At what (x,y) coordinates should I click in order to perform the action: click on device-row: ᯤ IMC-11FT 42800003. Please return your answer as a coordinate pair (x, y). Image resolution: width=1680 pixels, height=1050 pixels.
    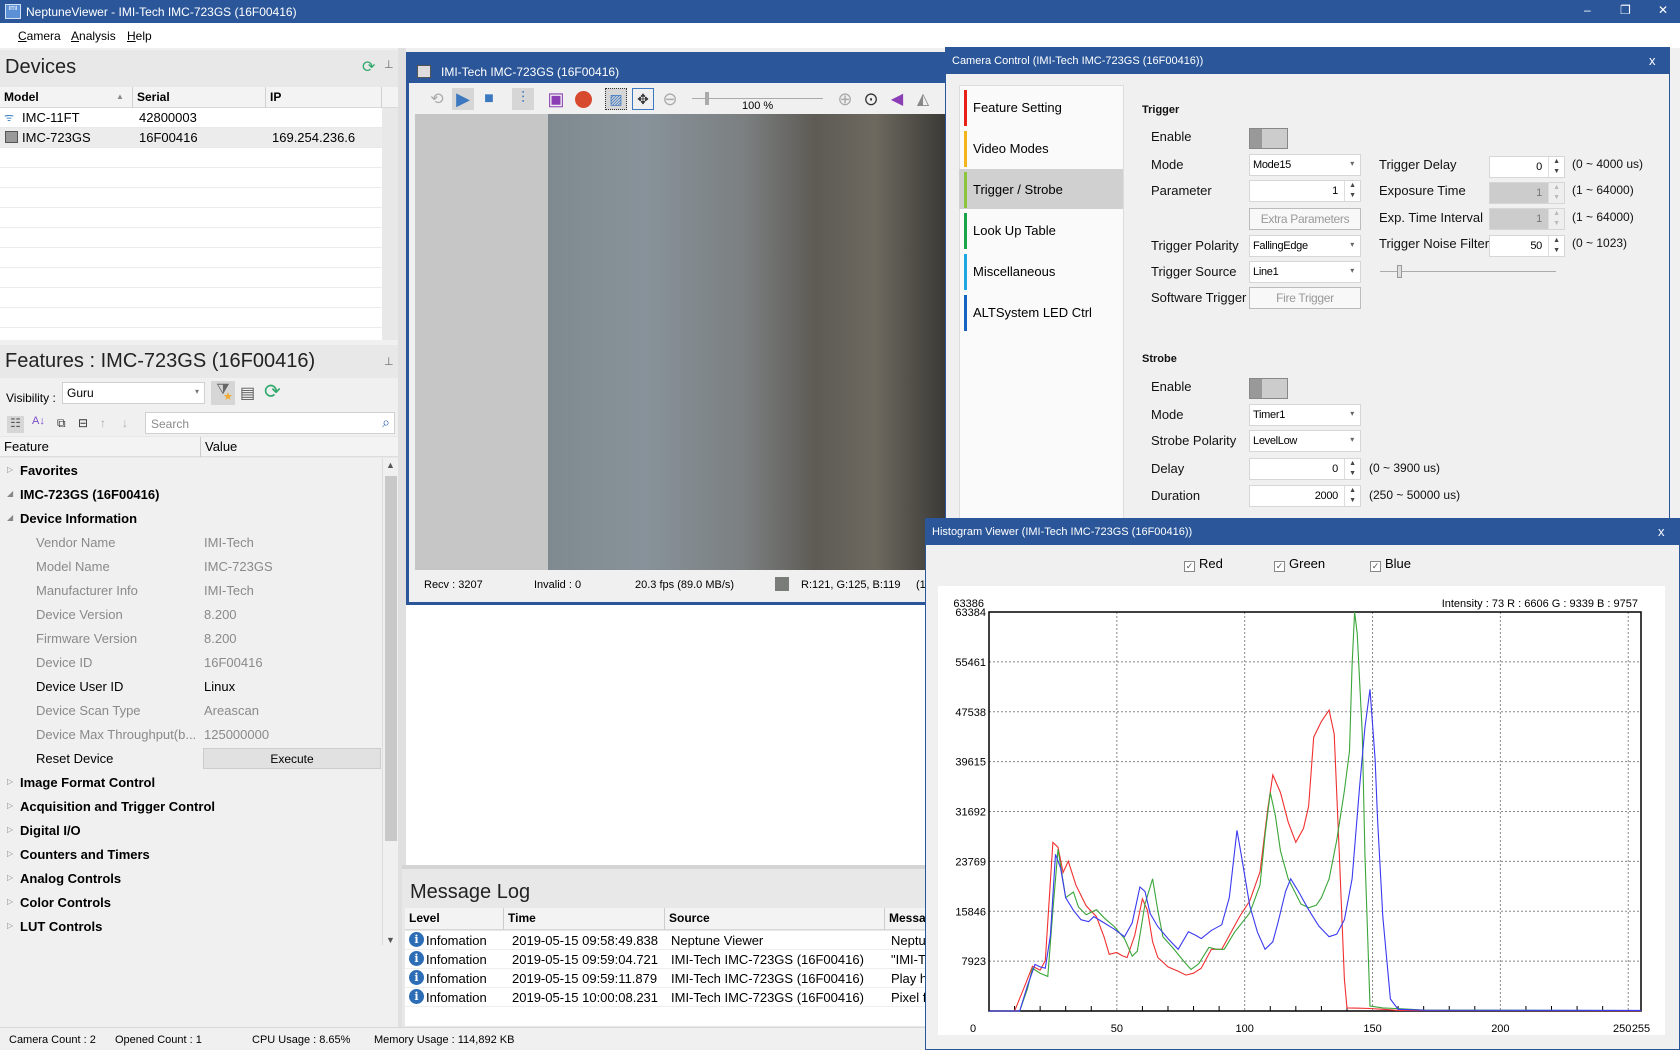
    Looking at the image, I should click on (191, 118).